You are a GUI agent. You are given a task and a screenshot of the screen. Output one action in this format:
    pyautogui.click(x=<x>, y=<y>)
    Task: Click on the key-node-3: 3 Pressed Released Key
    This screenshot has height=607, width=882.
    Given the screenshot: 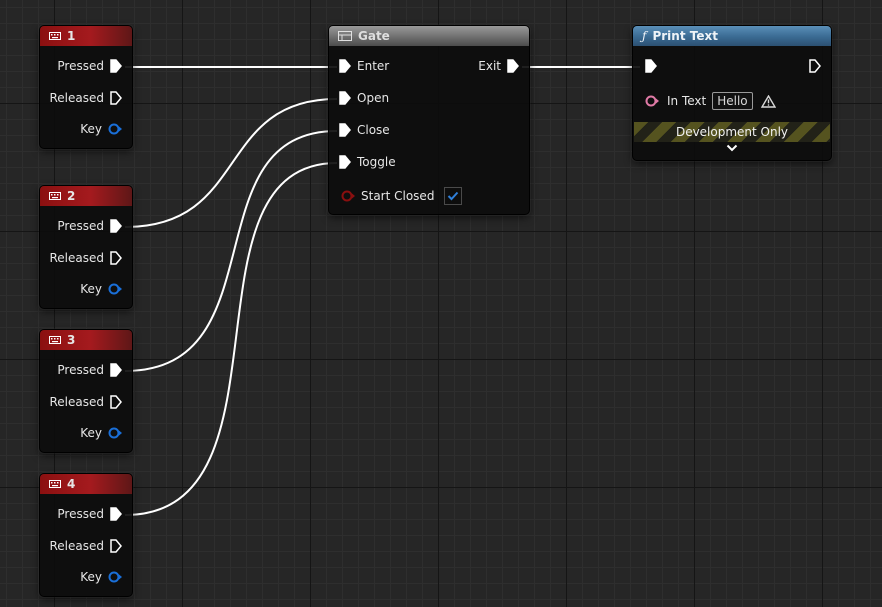 What is the action you would take?
    pyautogui.click(x=86, y=391)
    